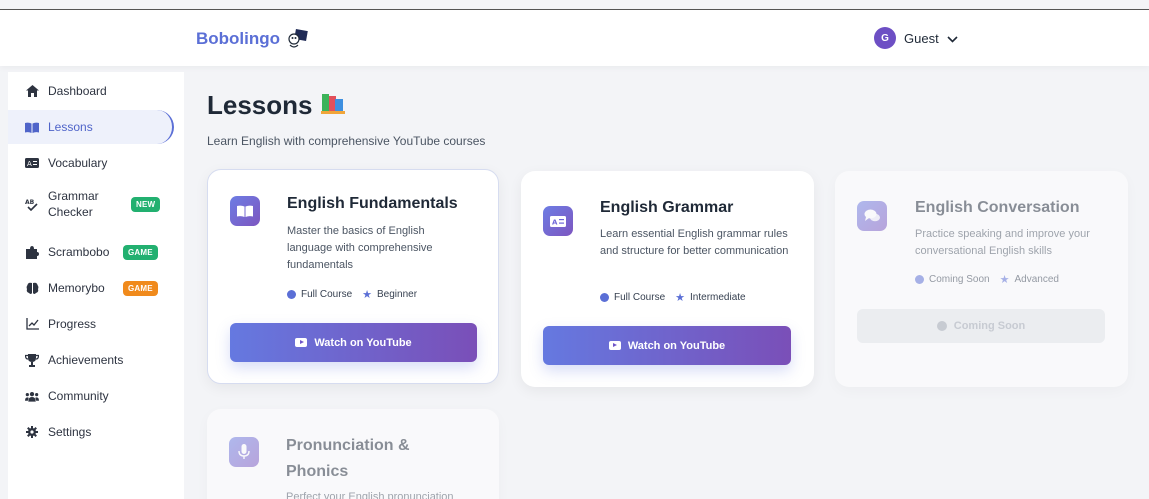 This screenshot has height=499, width=1149. Describe the element at coordinates (1036, 279) in the screenshot. I see `lesson-level: Advanced` at that location.